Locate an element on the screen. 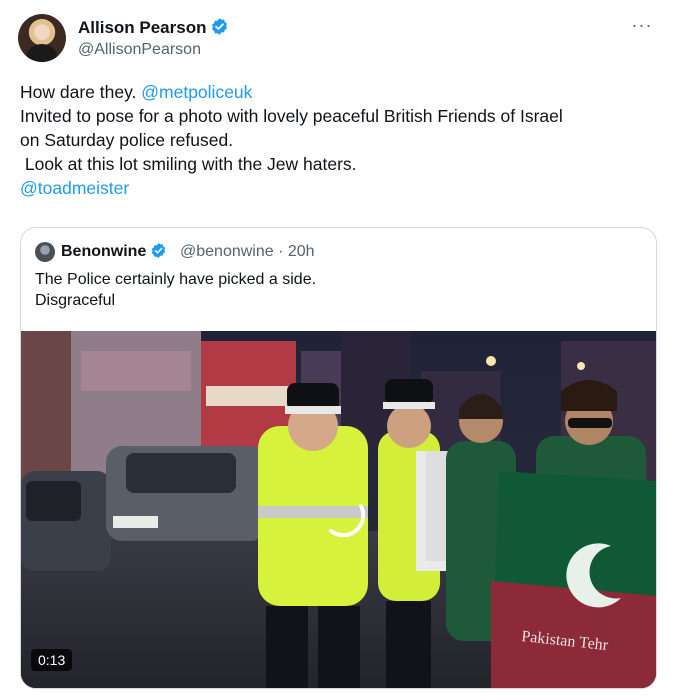 The height and width of the screenshot is (698, 673). author-name: Allison Pearson is located at coordinates (153, 27).